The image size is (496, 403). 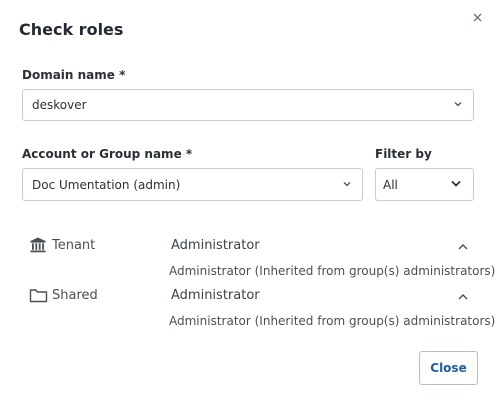 I want to click on filter-select: All, so click(x=424, y=184).